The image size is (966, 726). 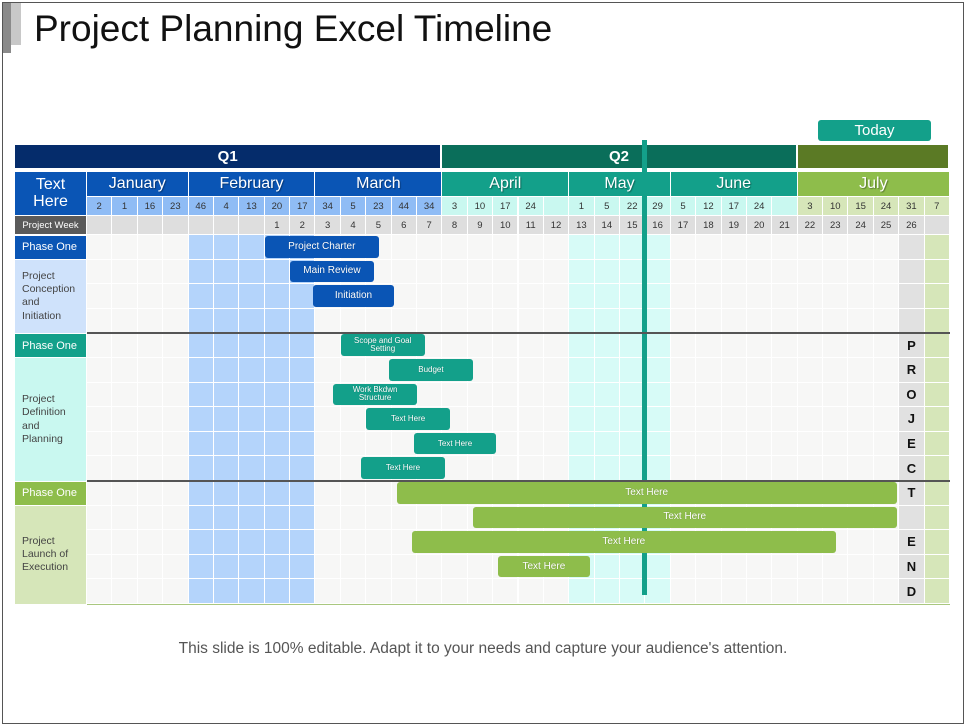 I want to click on end-marker-letter: P, so click(x=911, y=345).